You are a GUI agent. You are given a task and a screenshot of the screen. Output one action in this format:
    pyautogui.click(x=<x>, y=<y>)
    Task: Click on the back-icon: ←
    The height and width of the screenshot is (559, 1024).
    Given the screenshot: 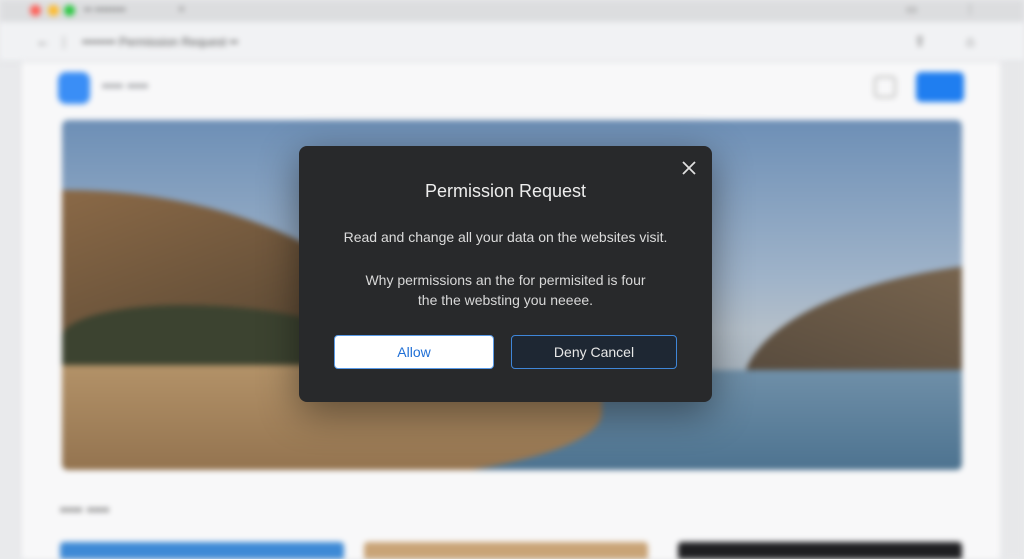 What is the action you would take?
    pyautogui.click(x=43, y=41)
    